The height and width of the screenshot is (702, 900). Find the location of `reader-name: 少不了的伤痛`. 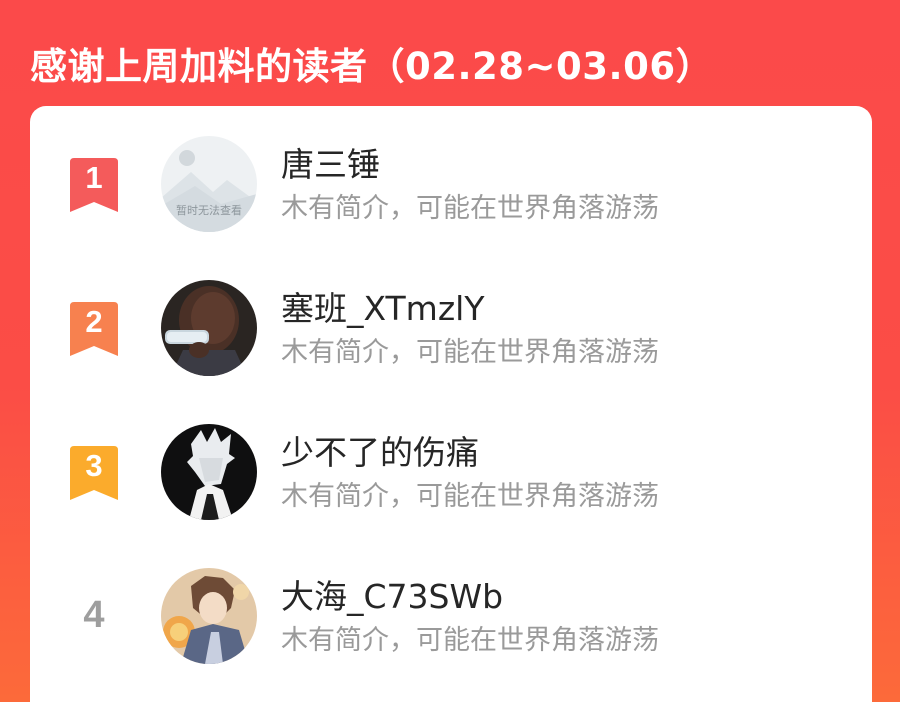

reader-name: 少不了的伤痛 is located at coordinates (380, 450).